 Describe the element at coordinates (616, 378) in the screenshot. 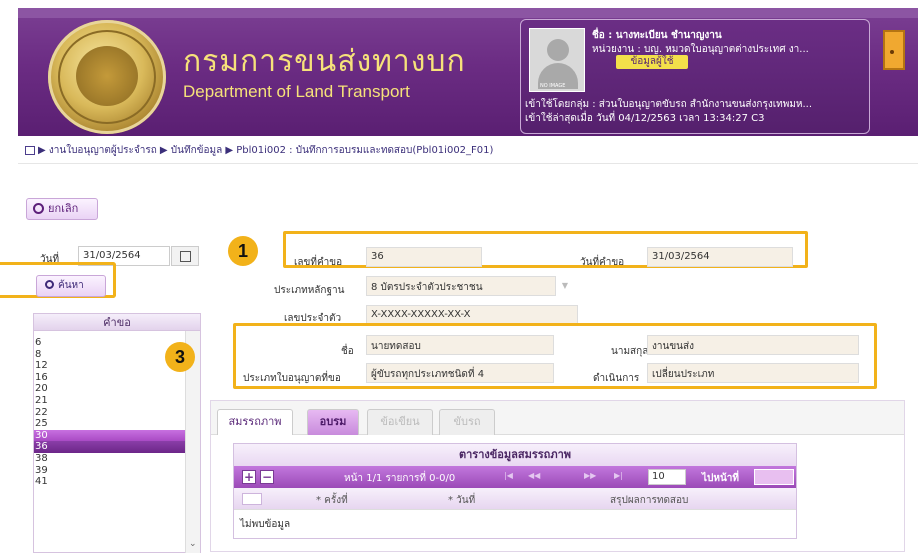

I see `action-label: ดำเนินการ` at that location.